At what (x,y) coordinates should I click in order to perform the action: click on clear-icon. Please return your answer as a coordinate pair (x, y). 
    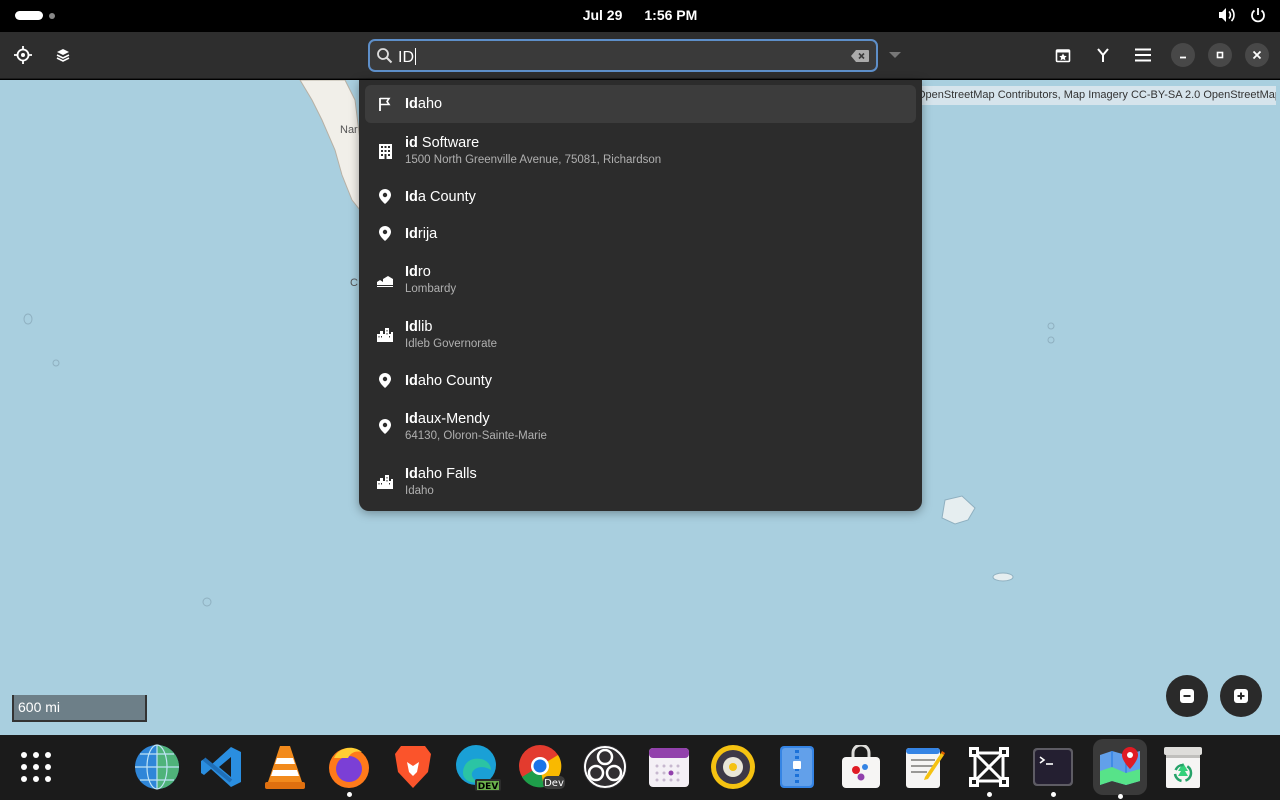
    Looking at the image, I should click on (860, 56).